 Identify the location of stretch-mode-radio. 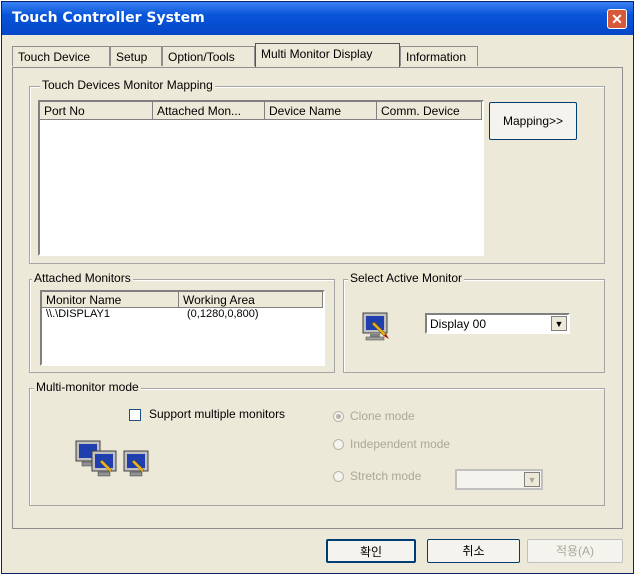
(338, 476).